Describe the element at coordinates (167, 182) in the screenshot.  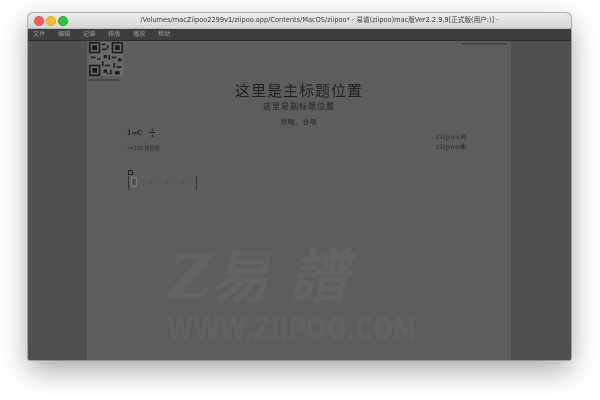
I see `note-3: 0` at that location.